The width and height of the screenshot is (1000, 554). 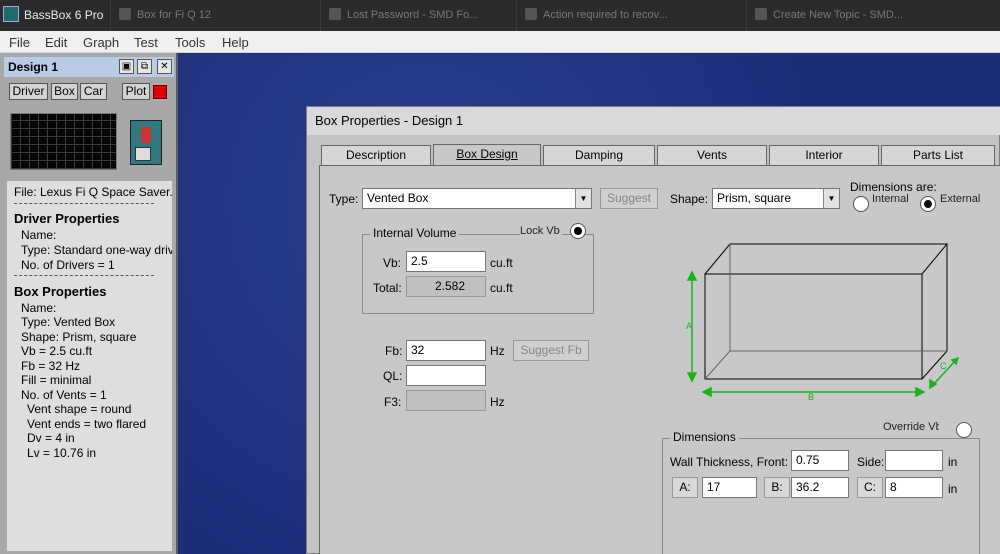 What do you see at coordinates (890, 199) in the screenshot?
I see `internal-radio-label: Internal` at bounding box center [890, 199].